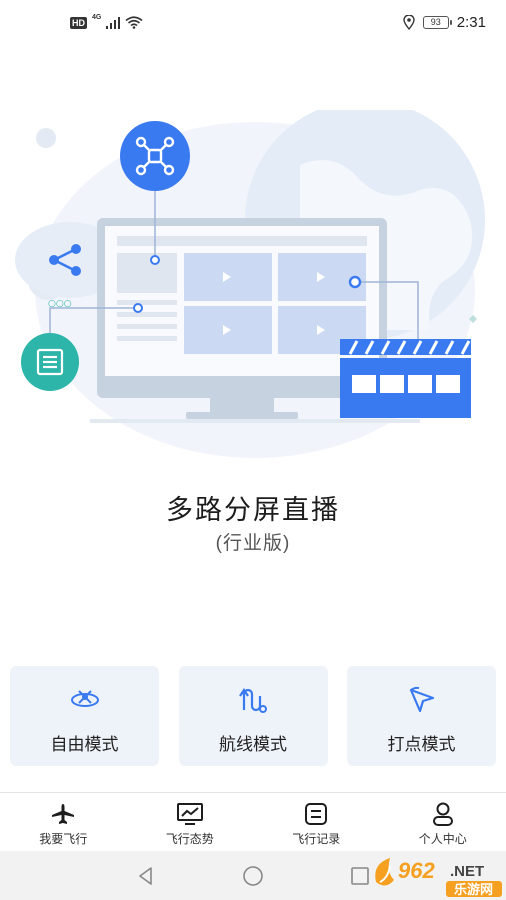  Describe the element at coordinates (253, 510) in the screenshot. I see `page-title: 多路分屏直播` at that location.